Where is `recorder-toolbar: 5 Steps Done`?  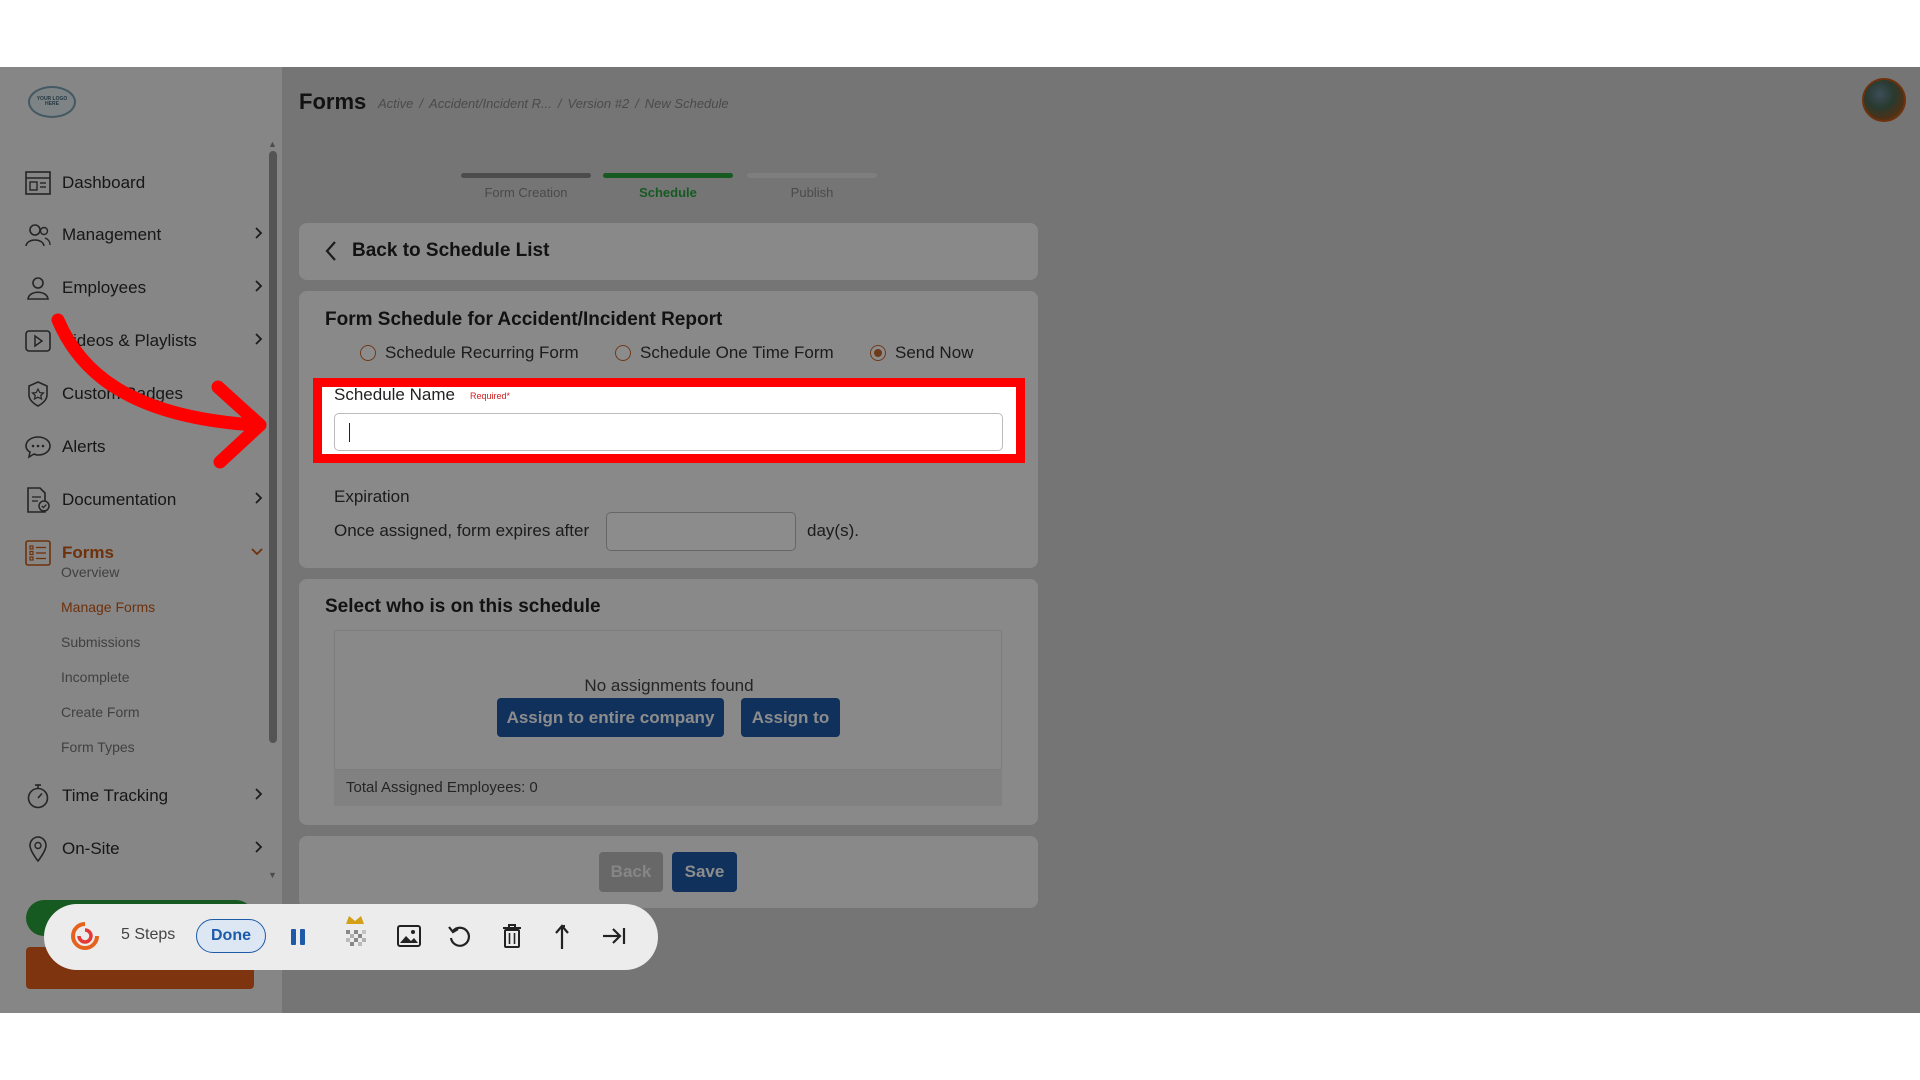
recorder-toolbar: 5 Steps Done is located at coordinates (351, 937).